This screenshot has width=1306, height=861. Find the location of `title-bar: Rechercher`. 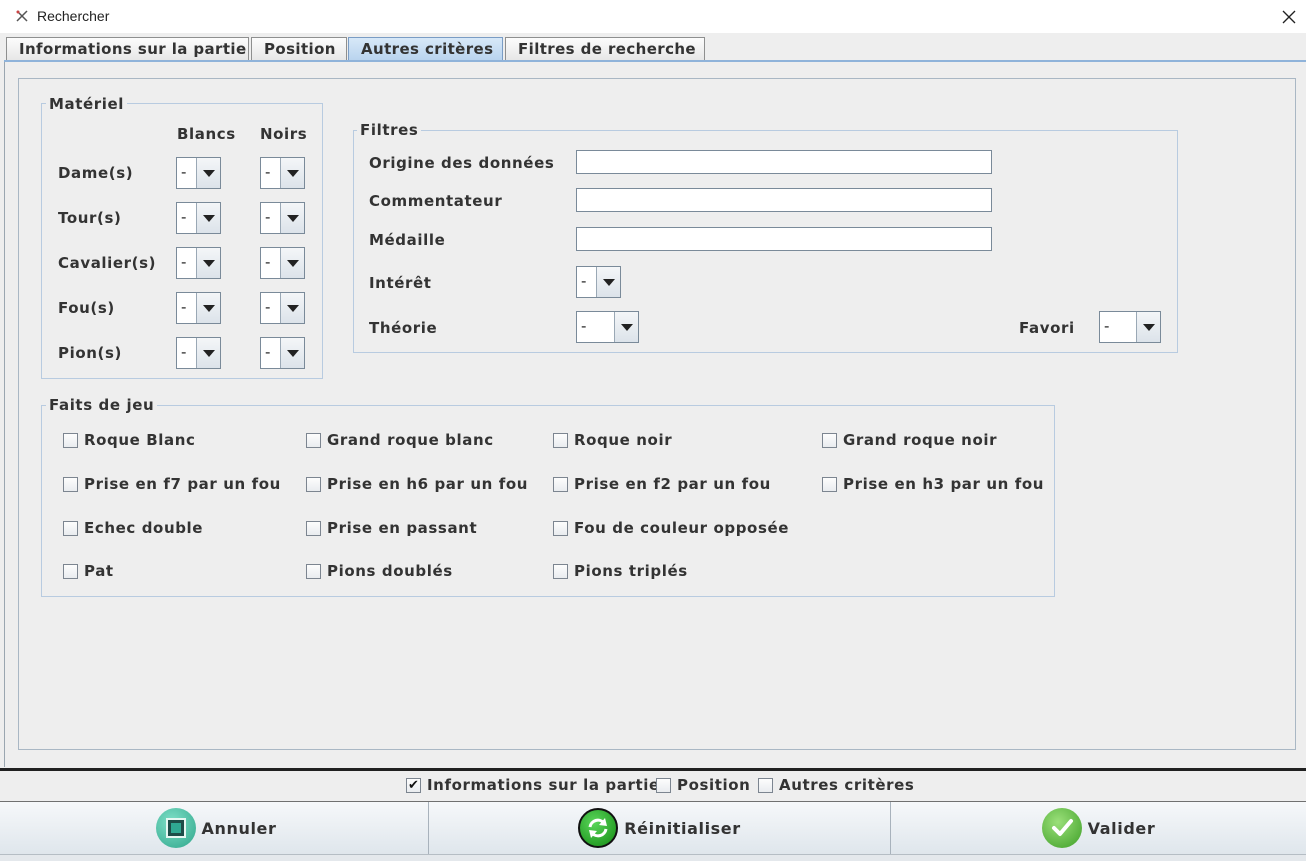

title-bar: Rechercher is located at coordinates (653, 16).